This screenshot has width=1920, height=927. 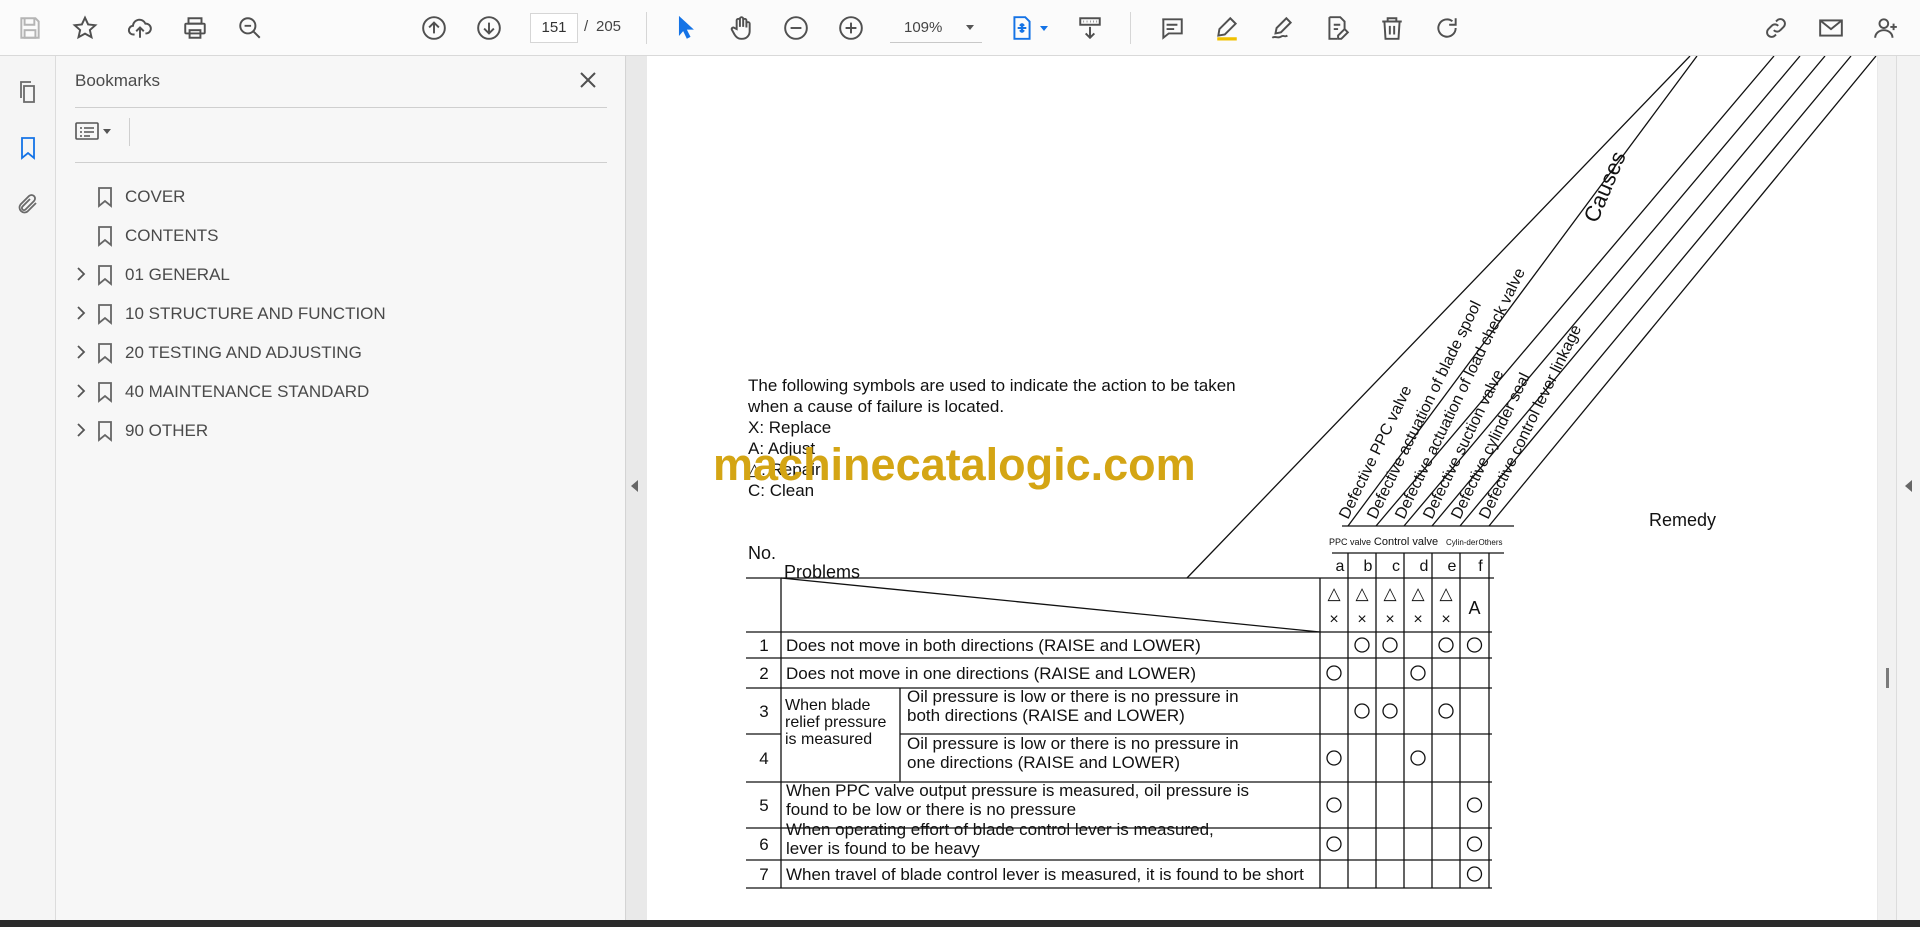 What do you see at coordinates (554, 28) in the screenshot?
I see `page-number-input: 151` at bounding box center [554, 28].